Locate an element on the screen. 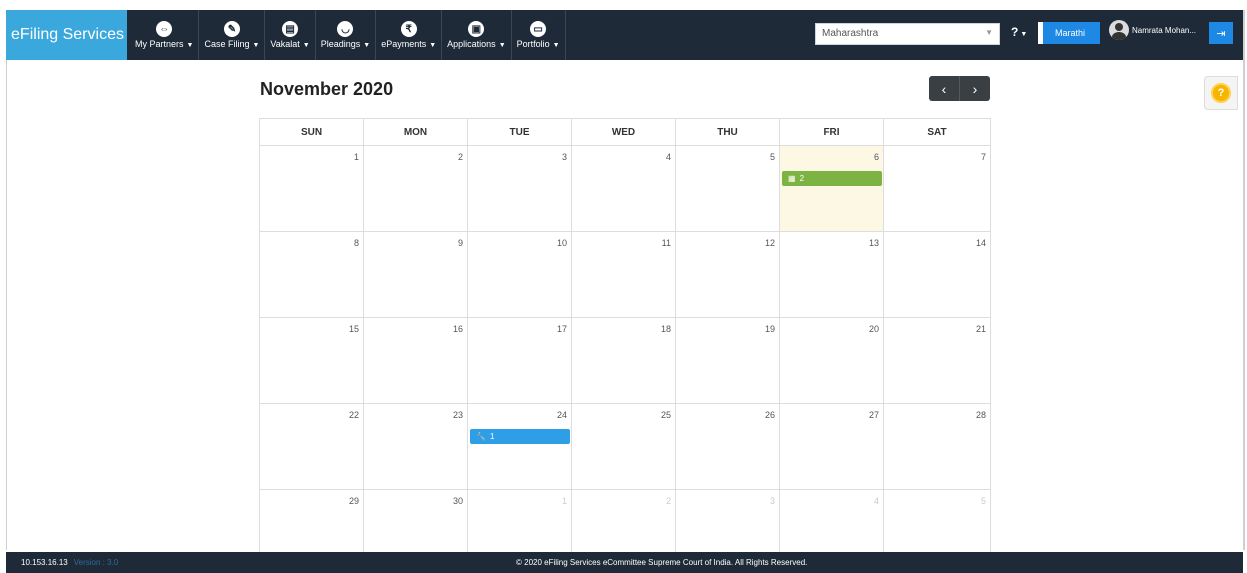  day-cell: 24 🔧 1 is located at coordinates (520, 447).